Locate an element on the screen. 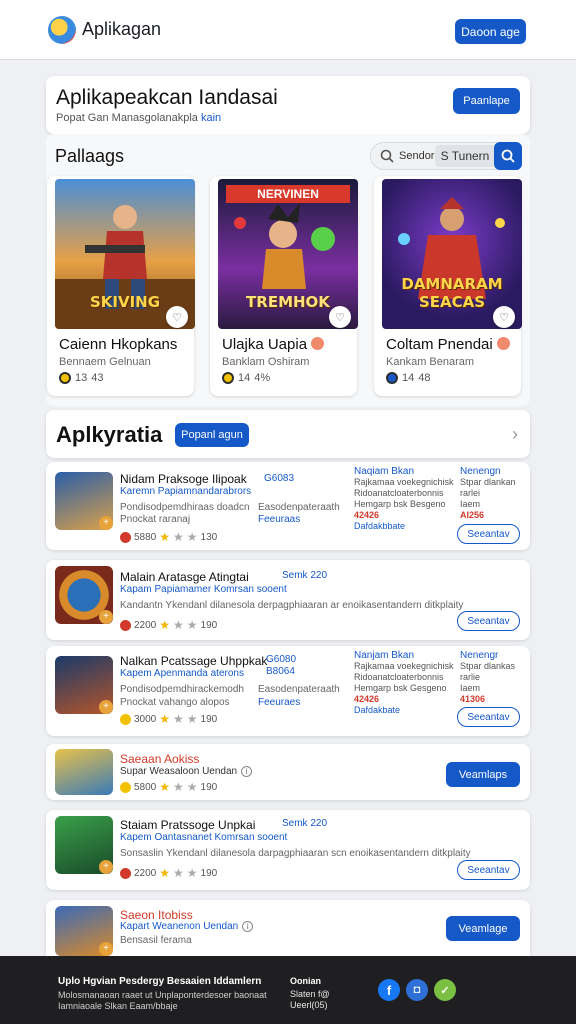 Image resolution: width=576 pixels, height=1024 pixels. popular-title: Pallaags is located at coordinates (90, 156).